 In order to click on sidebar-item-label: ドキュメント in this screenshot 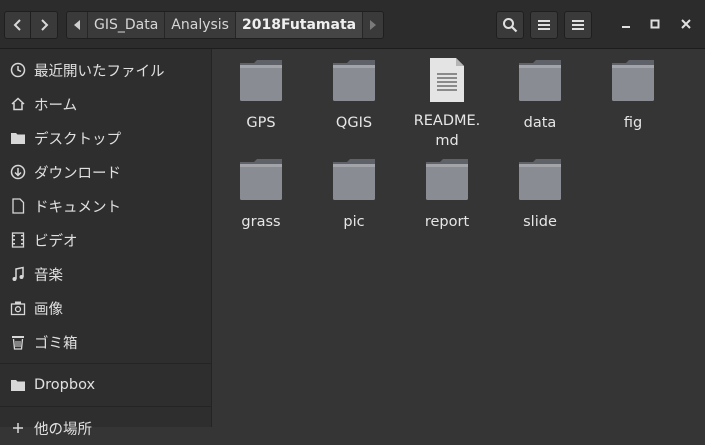, I will do `click(77, 207)`.